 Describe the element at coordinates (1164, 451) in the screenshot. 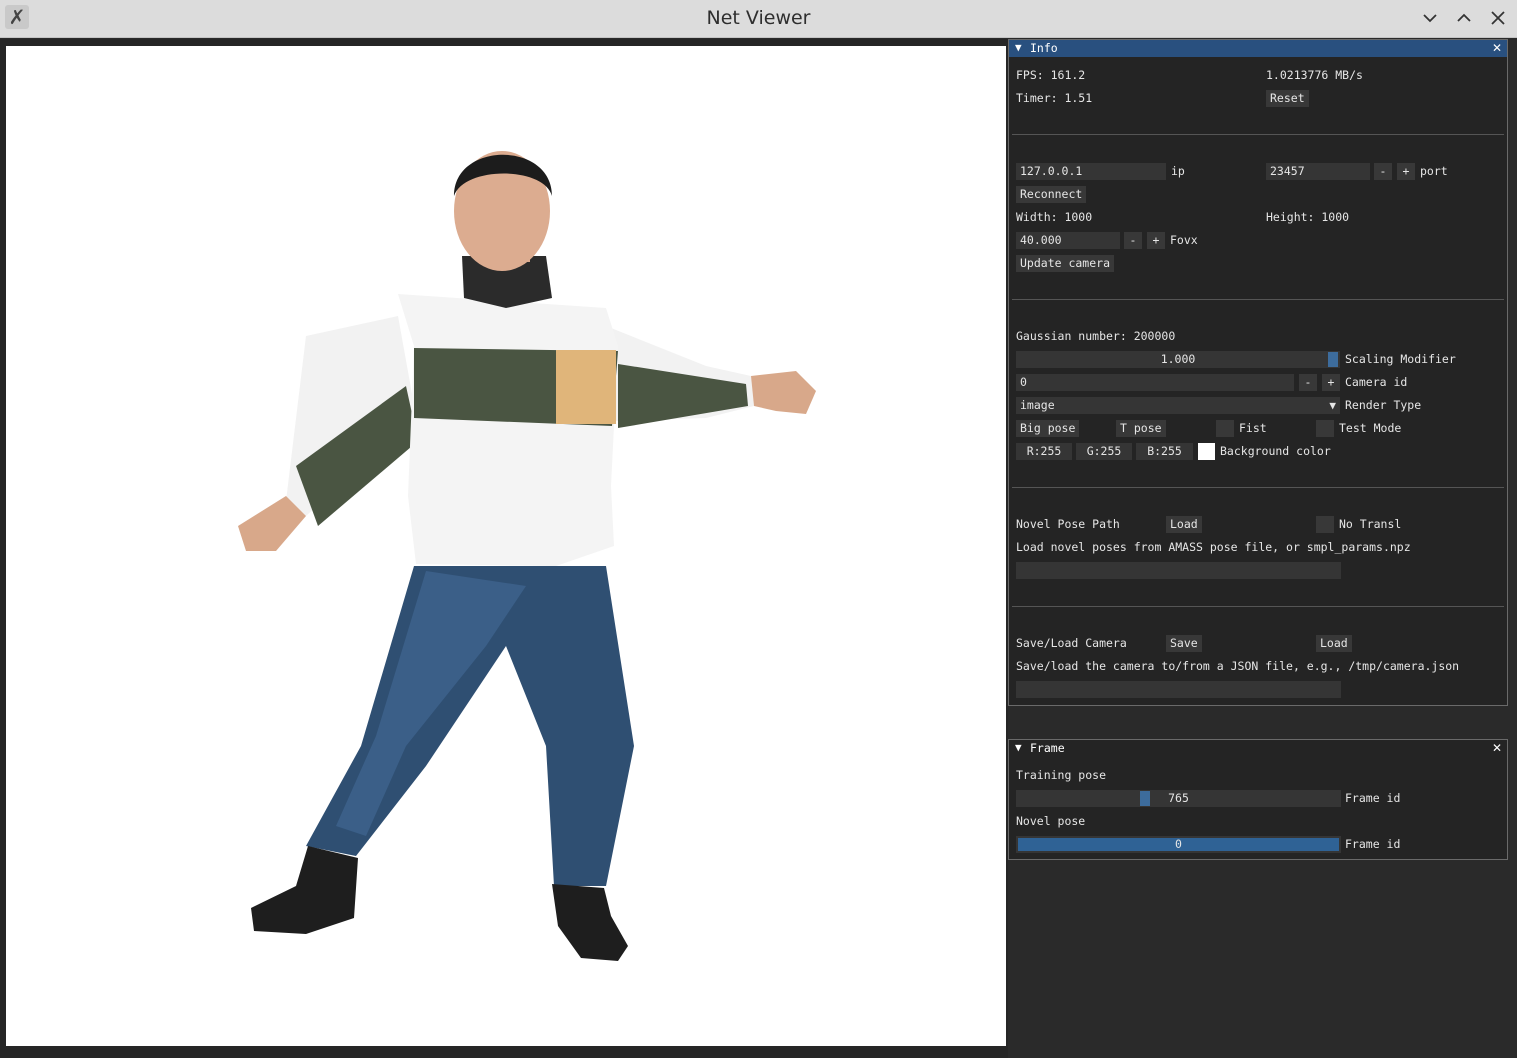

I see `blue-channel-input: B:255` at that location.